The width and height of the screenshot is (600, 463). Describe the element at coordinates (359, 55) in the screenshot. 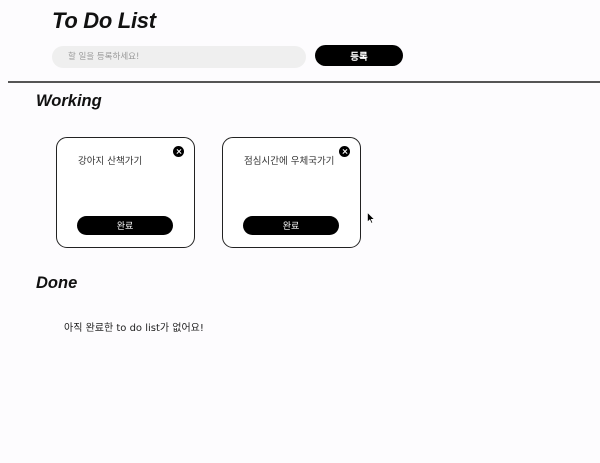

I see `add-button: 등록` at that location.